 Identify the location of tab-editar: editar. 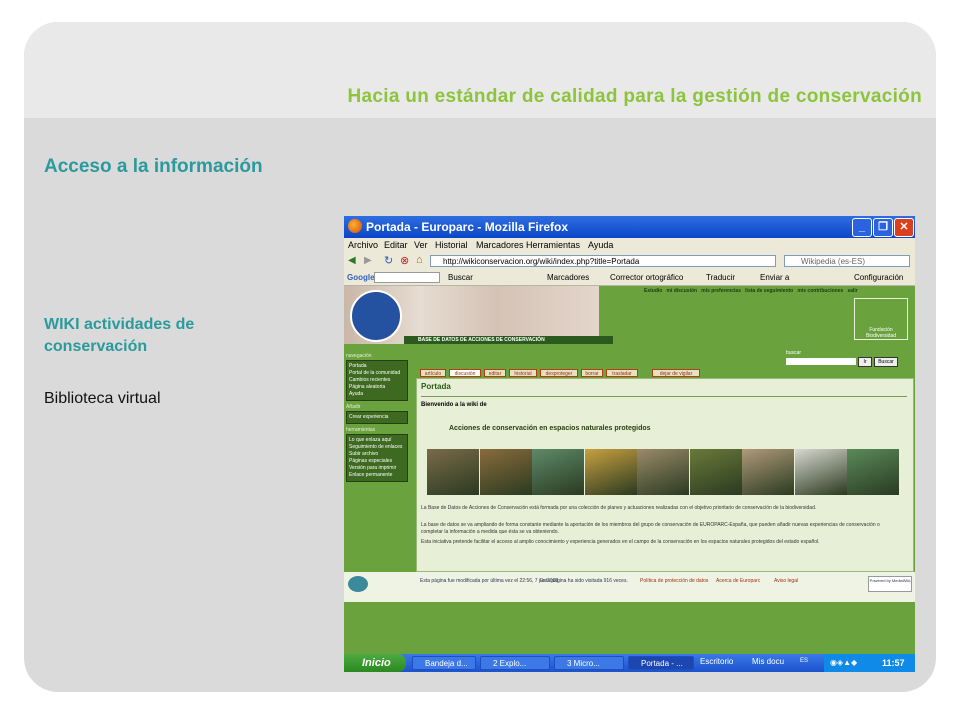
(495, 373).